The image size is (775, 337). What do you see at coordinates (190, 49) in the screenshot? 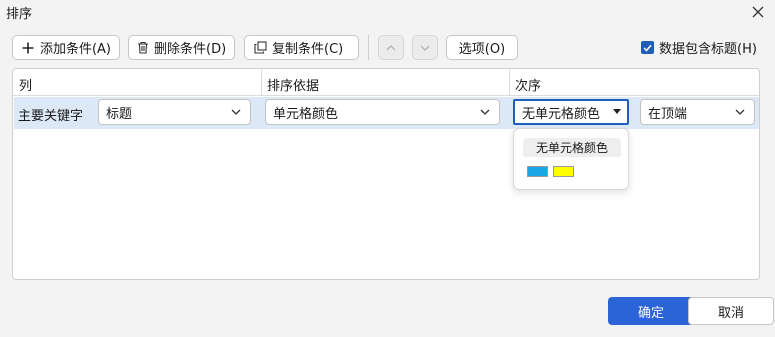
I see `delete-condition-label: 删除条件(D)` at bounding box center [190, 49].